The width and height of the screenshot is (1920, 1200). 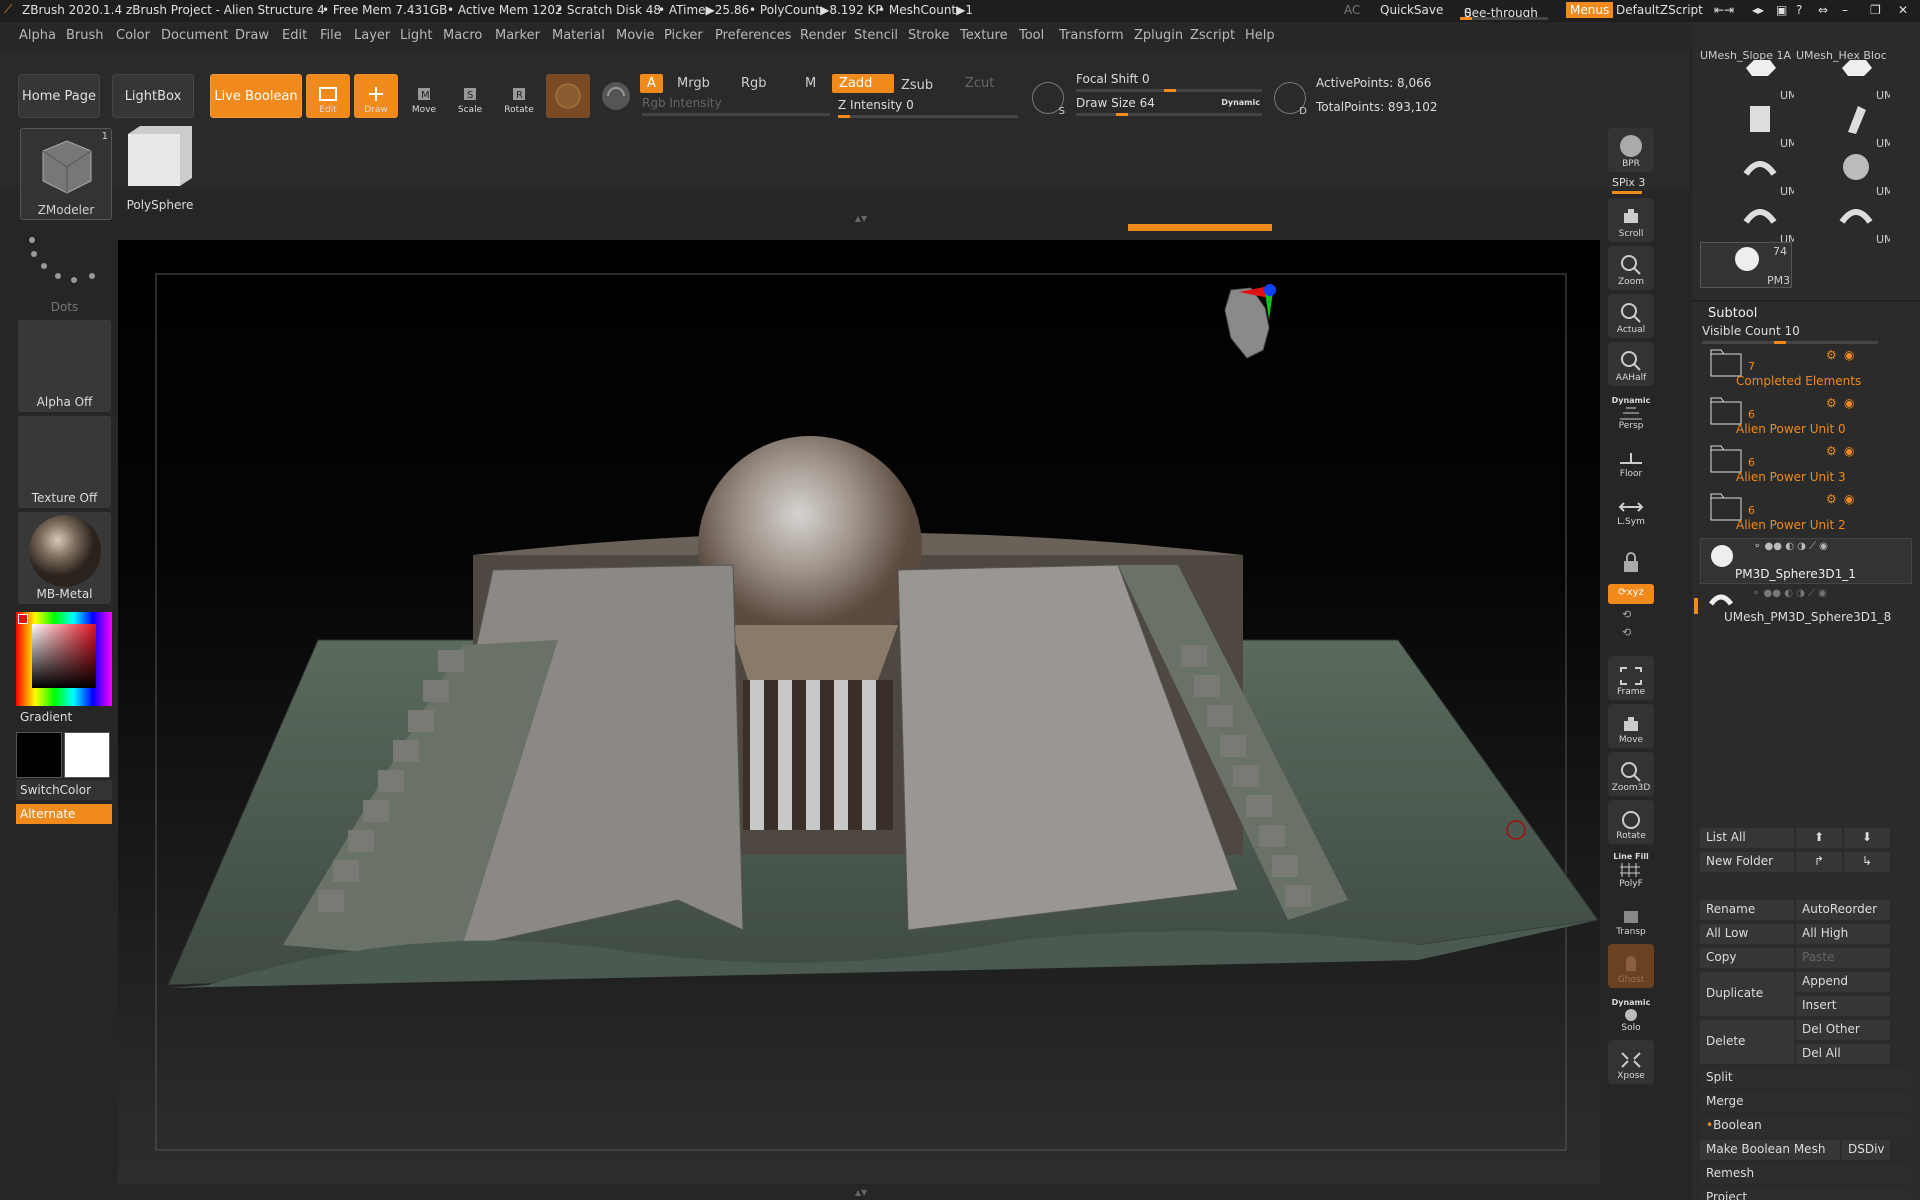 What do you see at coordinates (376, 96) in the screenshot?
I see `draw-button: Draw` at bounding box center [376, 96].